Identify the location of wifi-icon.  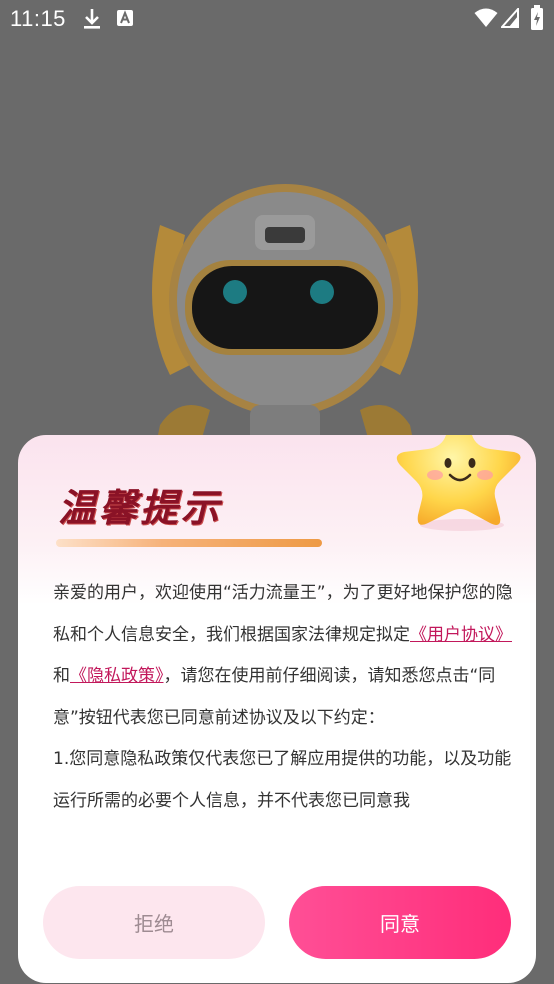
(486, 20).